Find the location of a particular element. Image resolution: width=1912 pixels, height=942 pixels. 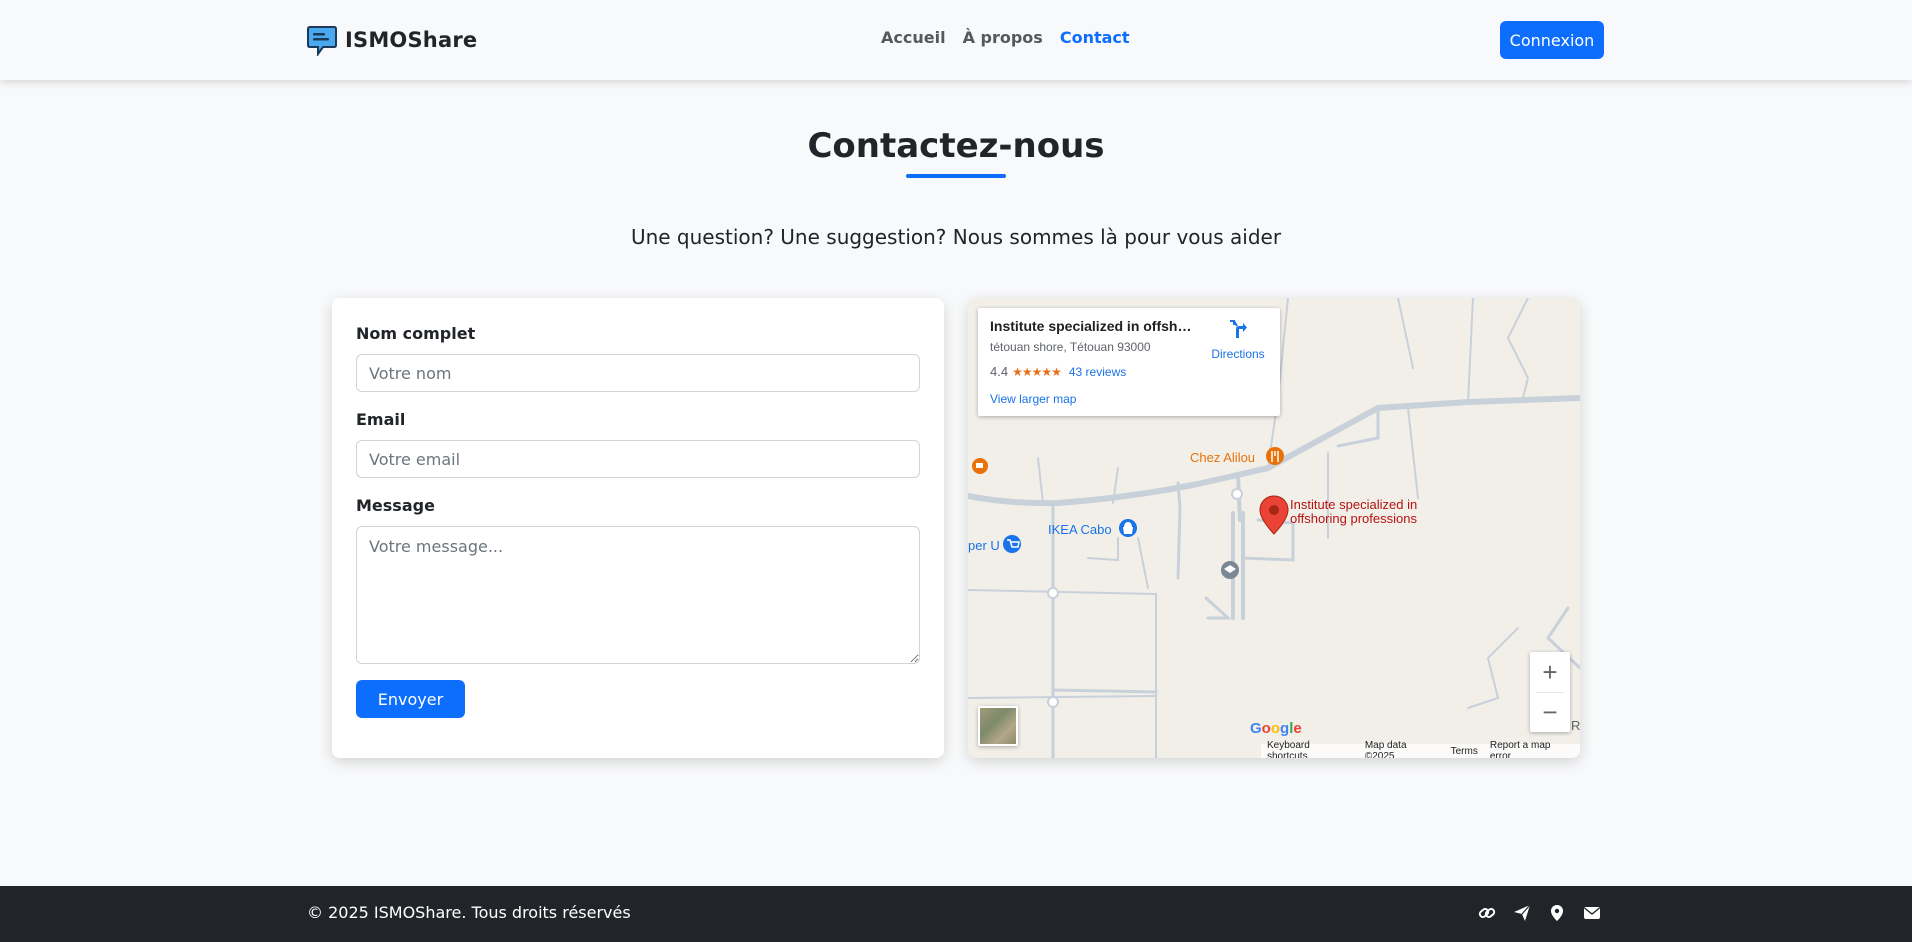

brand-name: ISMOShare is located at coordinates (411, 40).